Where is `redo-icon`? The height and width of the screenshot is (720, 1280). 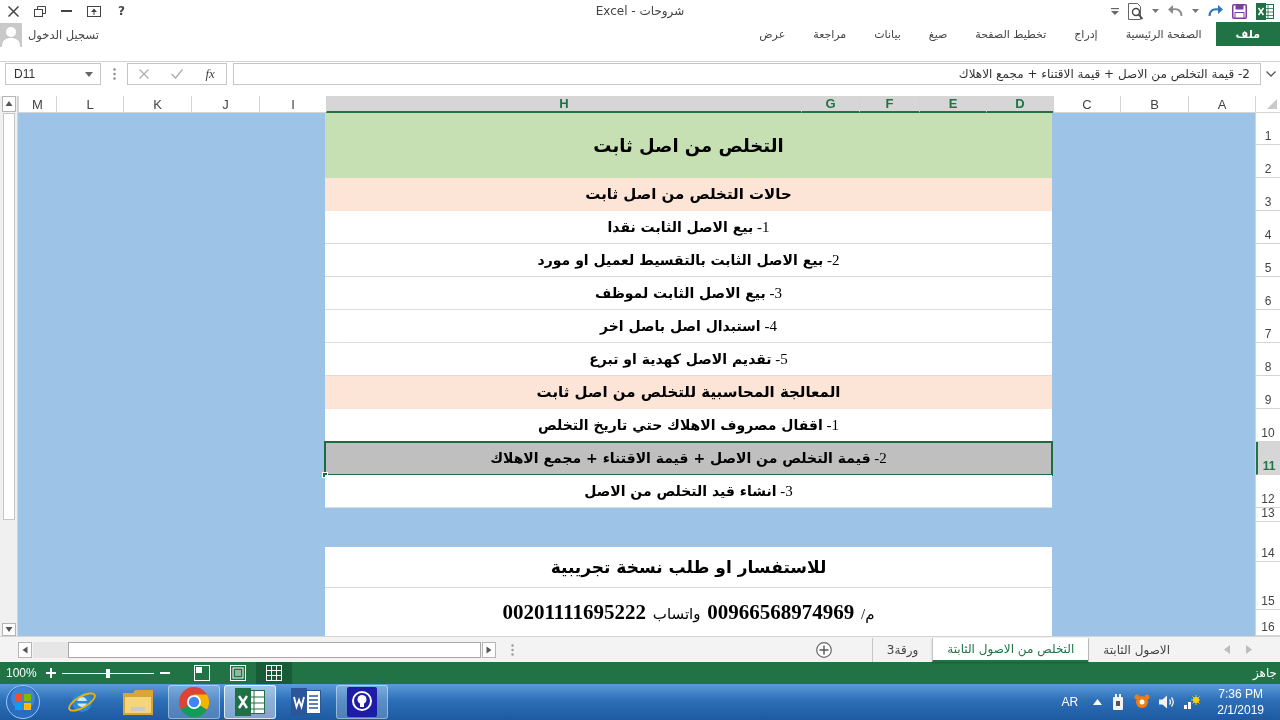
redo-icon is located at coordinates (1215, 11).